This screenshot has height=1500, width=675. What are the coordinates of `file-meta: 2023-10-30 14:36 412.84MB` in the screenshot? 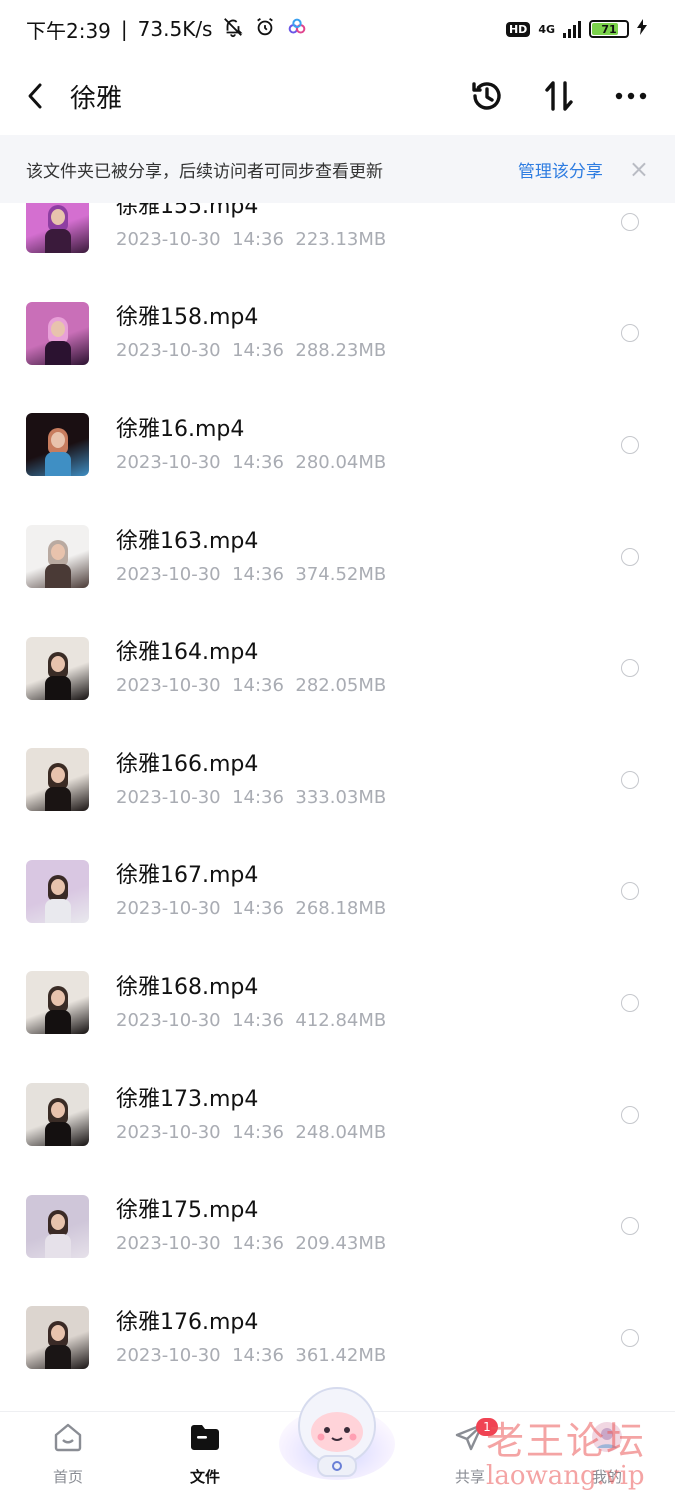 It's located at (368, 1021).